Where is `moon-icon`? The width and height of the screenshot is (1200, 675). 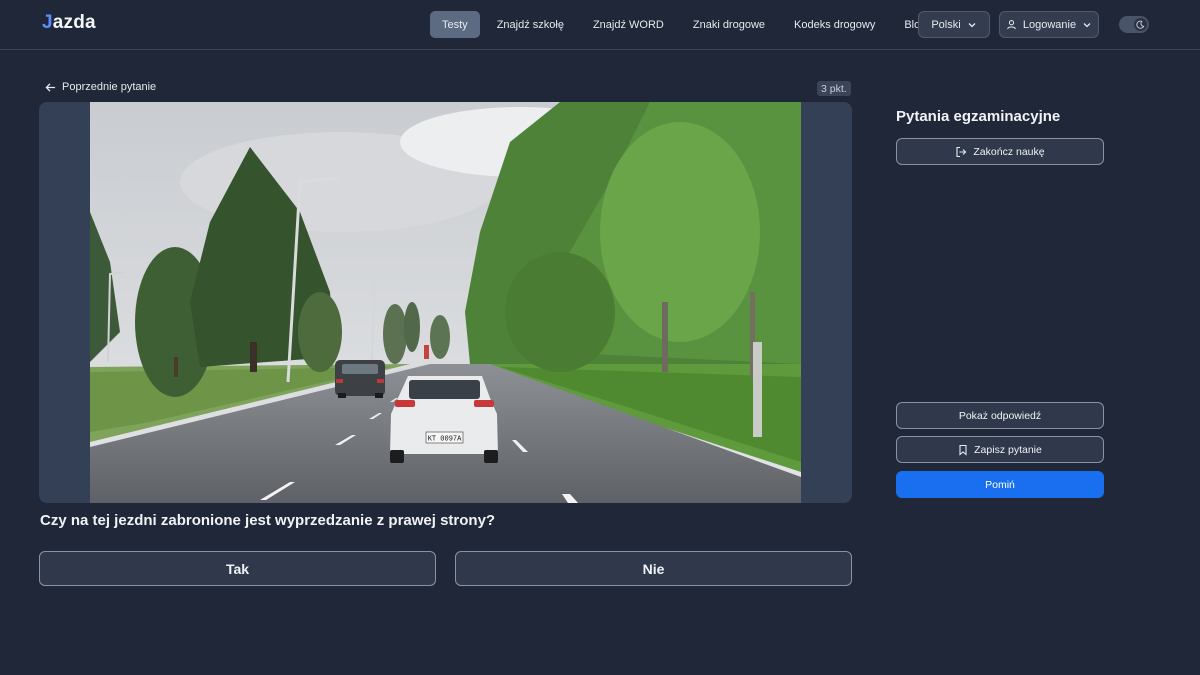
moon-icon is located at coordinates (1140, 24).